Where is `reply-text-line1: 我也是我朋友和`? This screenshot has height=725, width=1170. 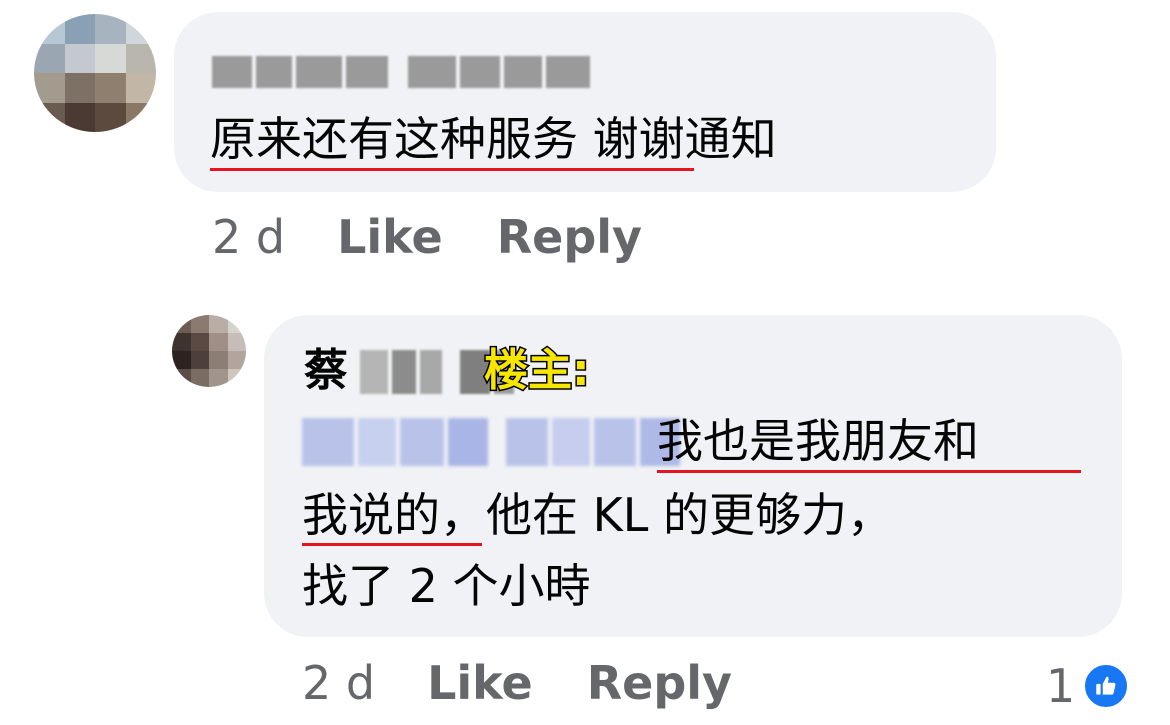
reply-text-line1: 我也是我朋友和 is located at coordinates (818, 441).